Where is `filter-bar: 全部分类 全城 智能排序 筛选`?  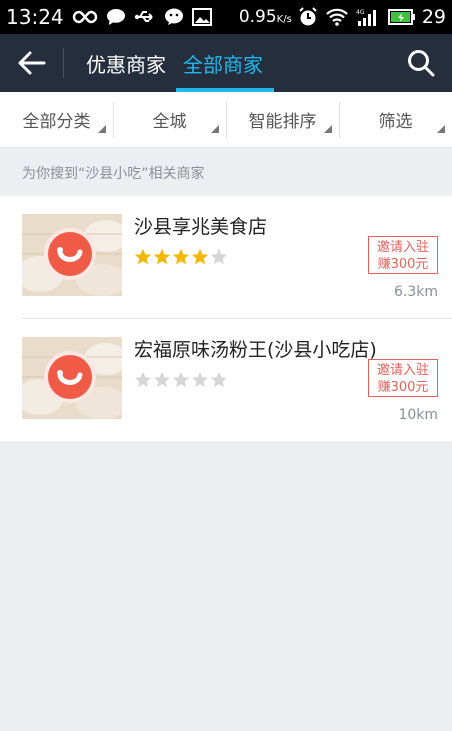
filter-bar: 全部分类 全城 智能排序 筛选 is located at coordinates (226, 120).